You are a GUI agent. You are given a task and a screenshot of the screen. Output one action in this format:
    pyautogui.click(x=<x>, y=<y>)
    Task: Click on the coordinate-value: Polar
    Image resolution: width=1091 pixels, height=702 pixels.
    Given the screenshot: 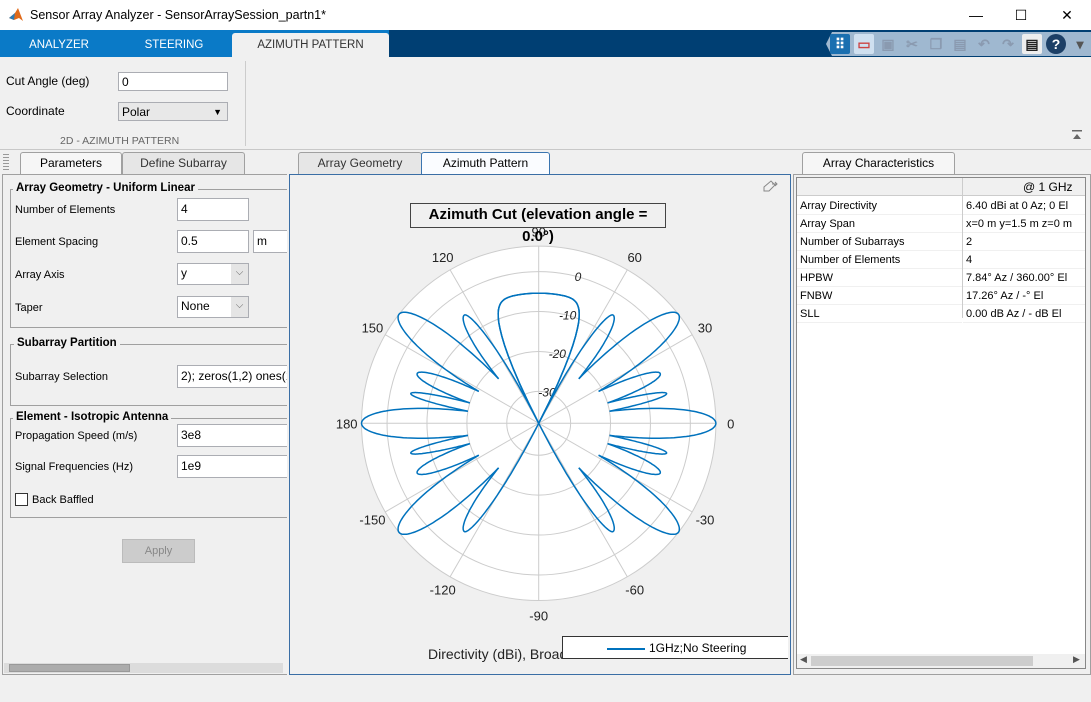 What is the action you would take?
    pyautogui.click(x=136, y=112)
    